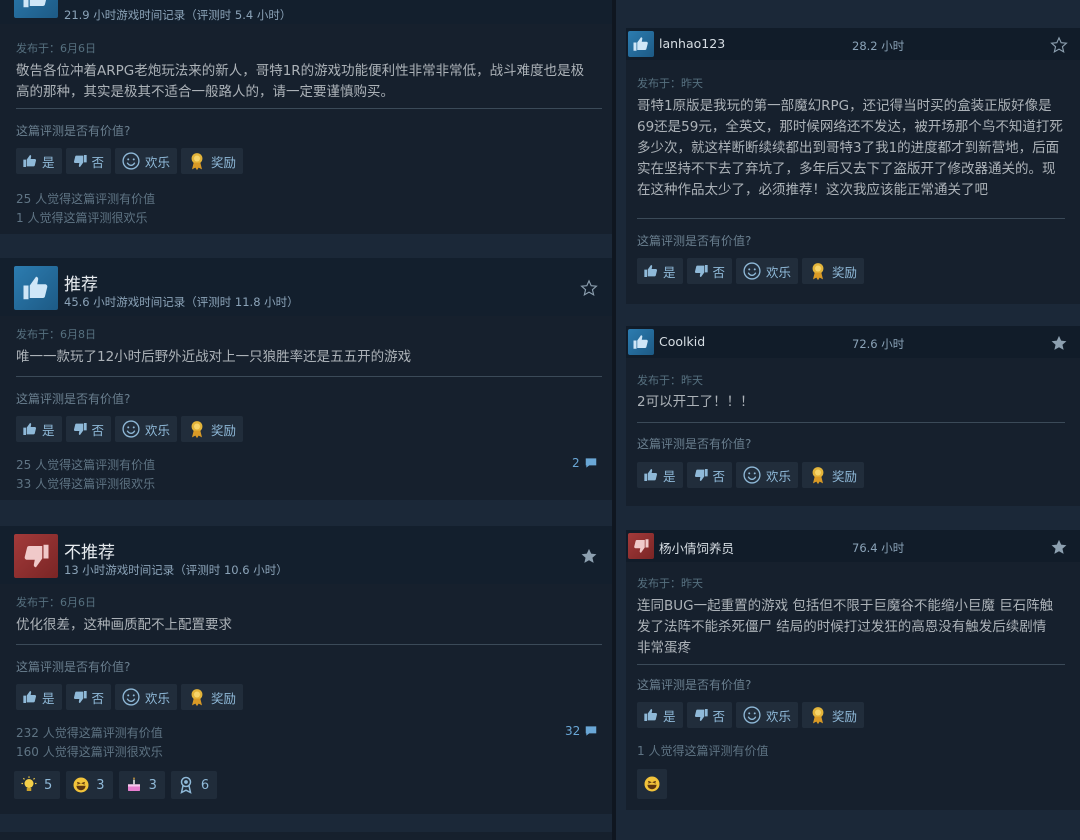 This screenshot has height=840, width=1080. I want to click on helpful-count: 25 人觉得这篇评测有价值, so click(86, 465).